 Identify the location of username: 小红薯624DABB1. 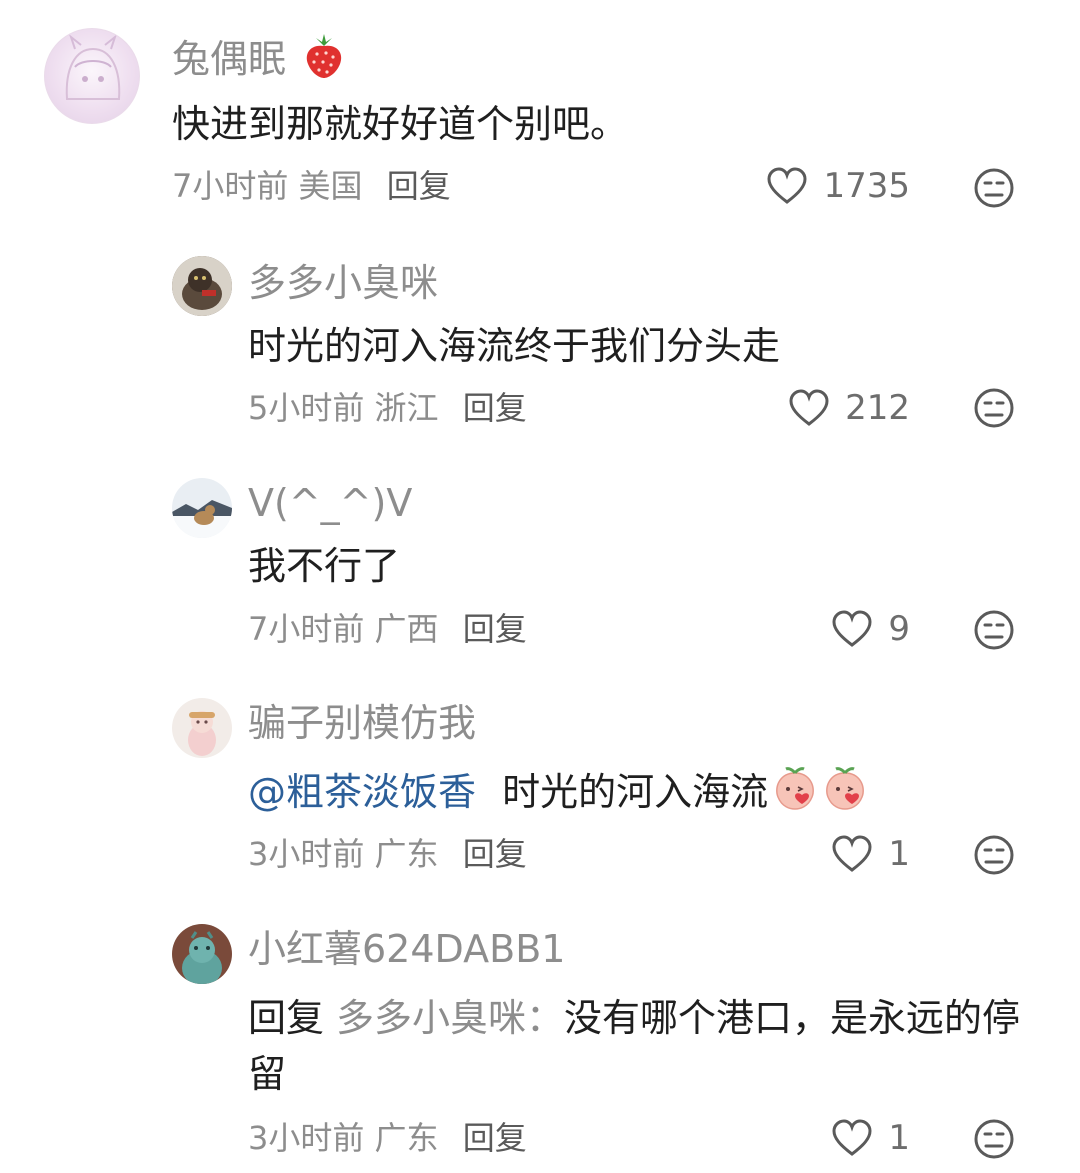
(406, 949).